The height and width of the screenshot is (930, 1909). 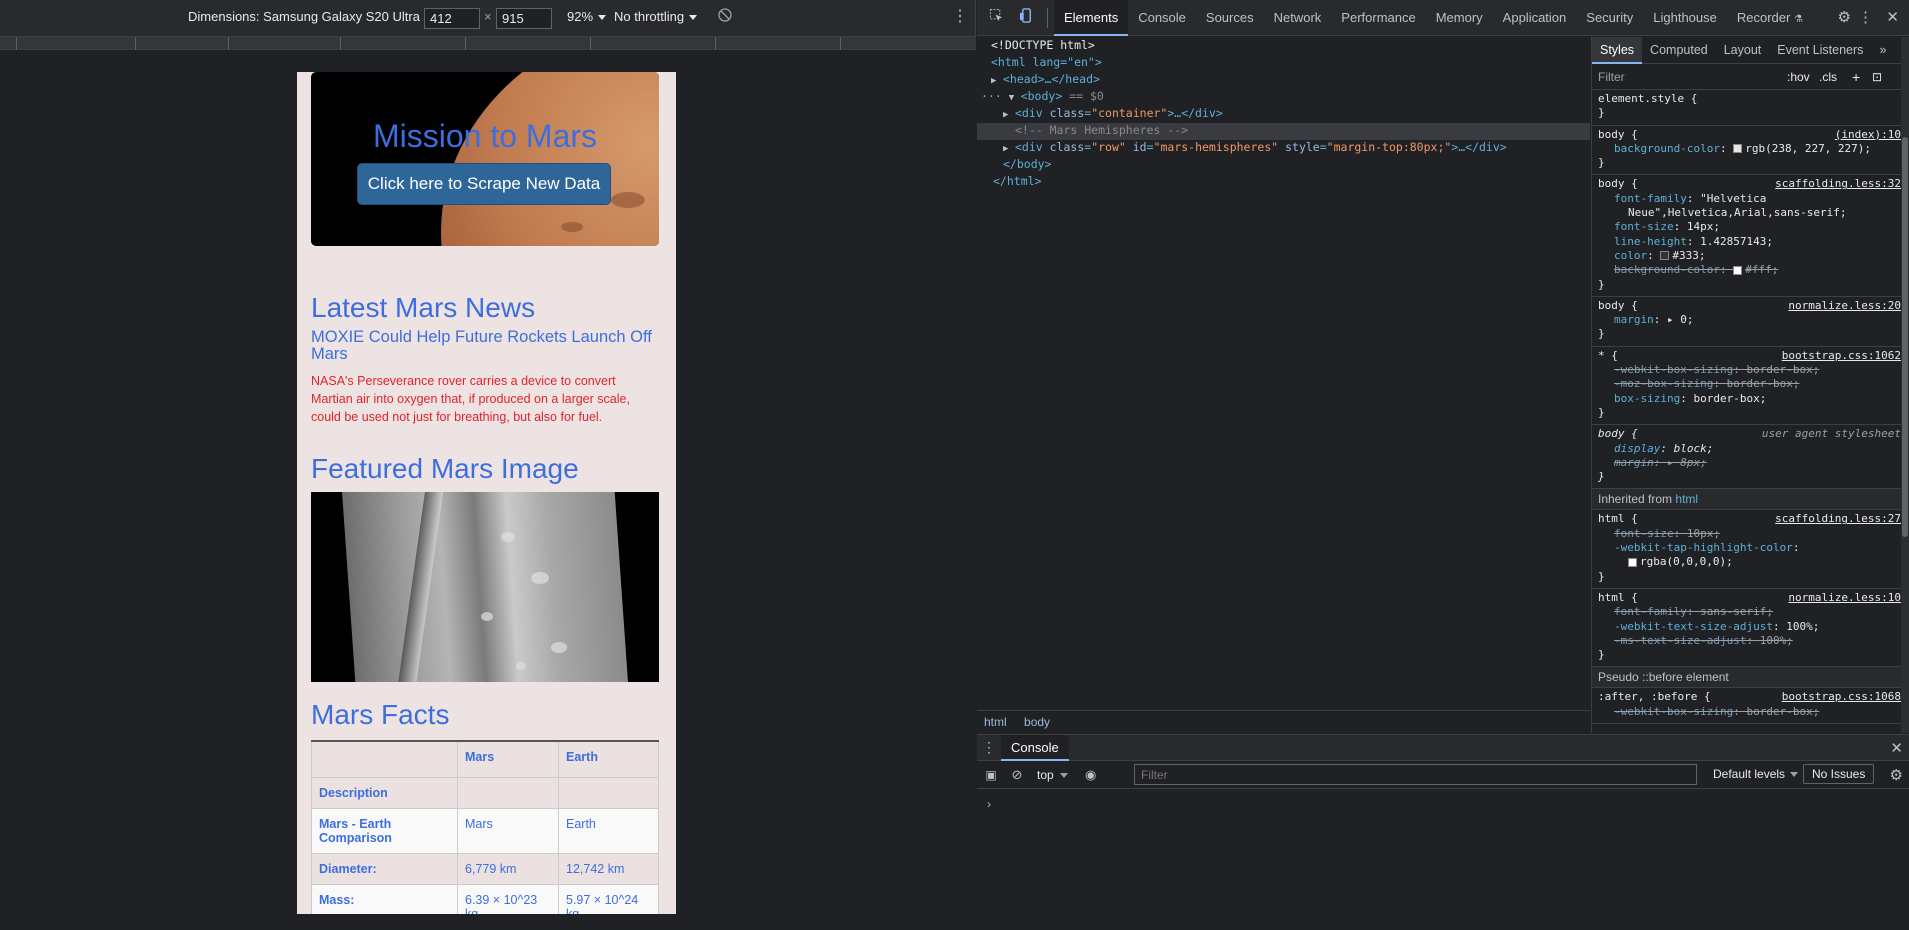 What do you see at coordinates (508, 759) in the screenshot?
I see `table-header-cell: Mars` at bounding box center [508, 759].